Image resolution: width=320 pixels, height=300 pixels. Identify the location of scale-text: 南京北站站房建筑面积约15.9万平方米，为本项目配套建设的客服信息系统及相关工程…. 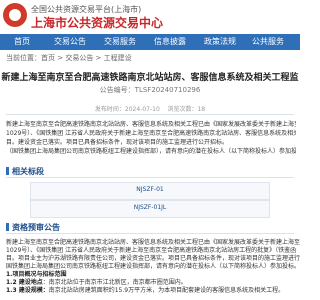
(166, 290).